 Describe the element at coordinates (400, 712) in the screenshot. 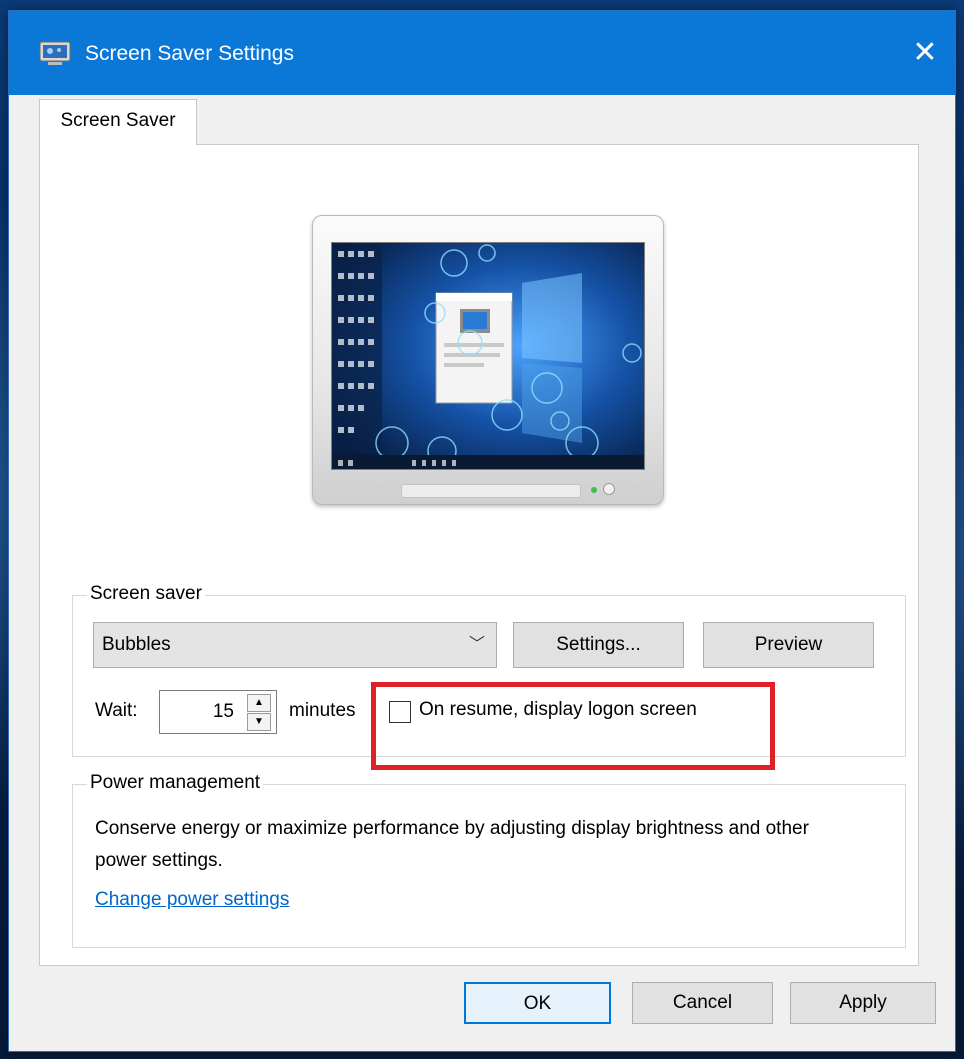

I see `logon-screen-checkbox` at that location.